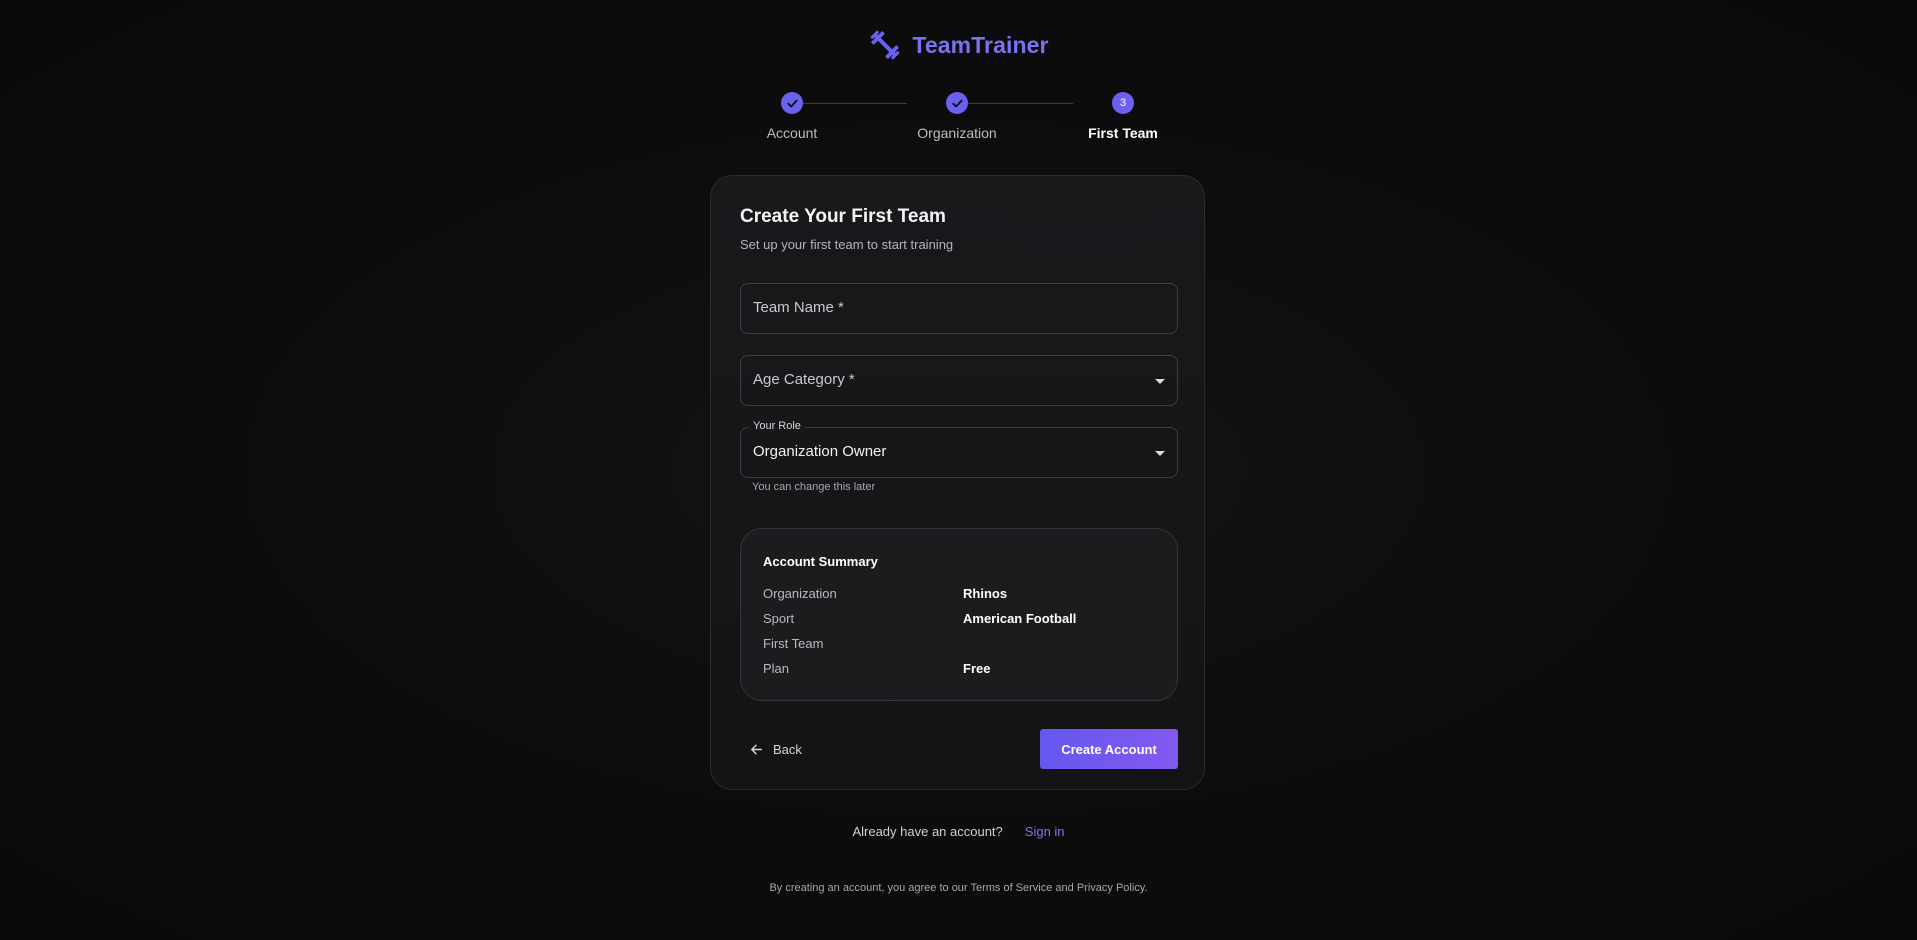 The width and height of the screenshot is (1917, 940). What do you see at coordinates (779, 618) in the screenshot?
I see `summary-key: Sport` at bounding box center [779, 618].